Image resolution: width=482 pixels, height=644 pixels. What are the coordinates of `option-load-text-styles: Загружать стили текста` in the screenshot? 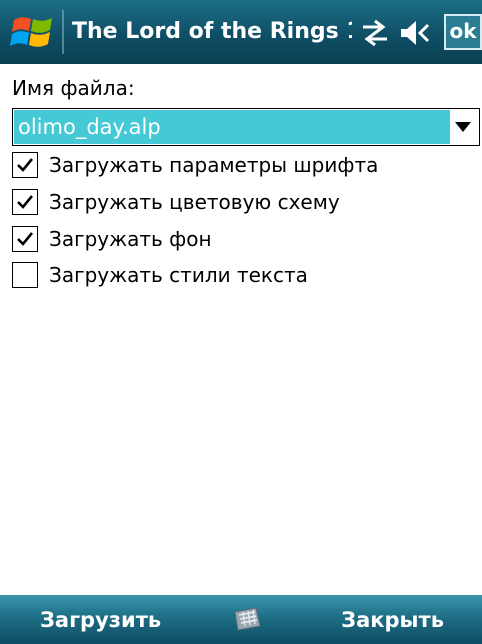 It's located at (160, 275).